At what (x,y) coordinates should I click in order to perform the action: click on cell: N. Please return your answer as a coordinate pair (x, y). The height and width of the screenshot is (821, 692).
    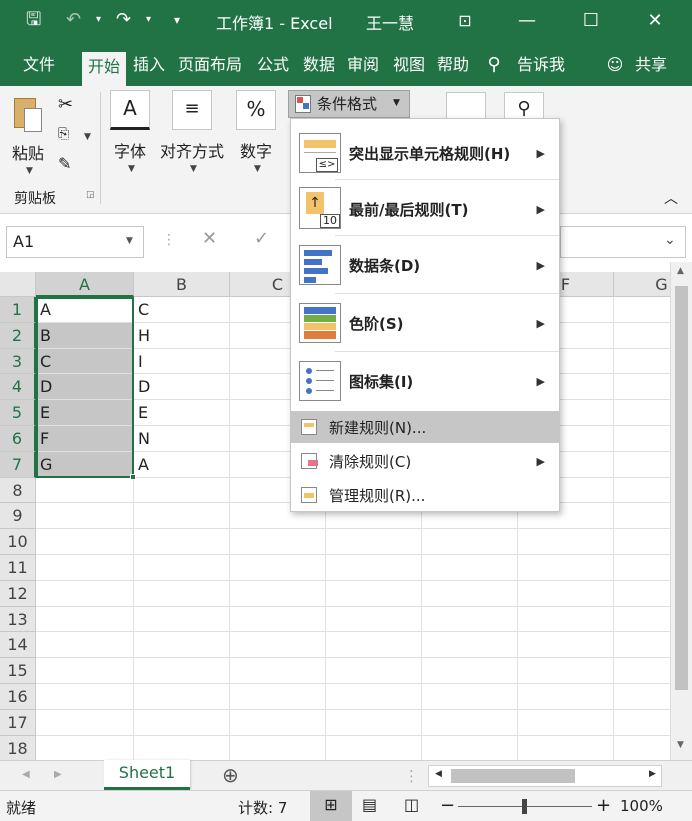
    Looking at the image, I should click on (182, 439).